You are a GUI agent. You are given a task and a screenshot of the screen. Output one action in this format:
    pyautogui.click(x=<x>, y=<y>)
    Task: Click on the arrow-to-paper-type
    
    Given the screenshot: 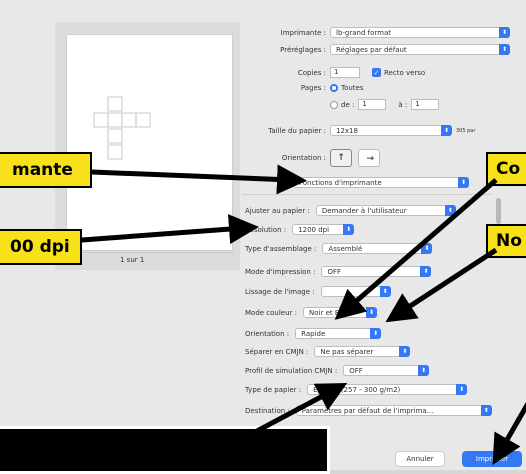 What is the action you would take?
    pyautogui.click(x=293, y=412)
    